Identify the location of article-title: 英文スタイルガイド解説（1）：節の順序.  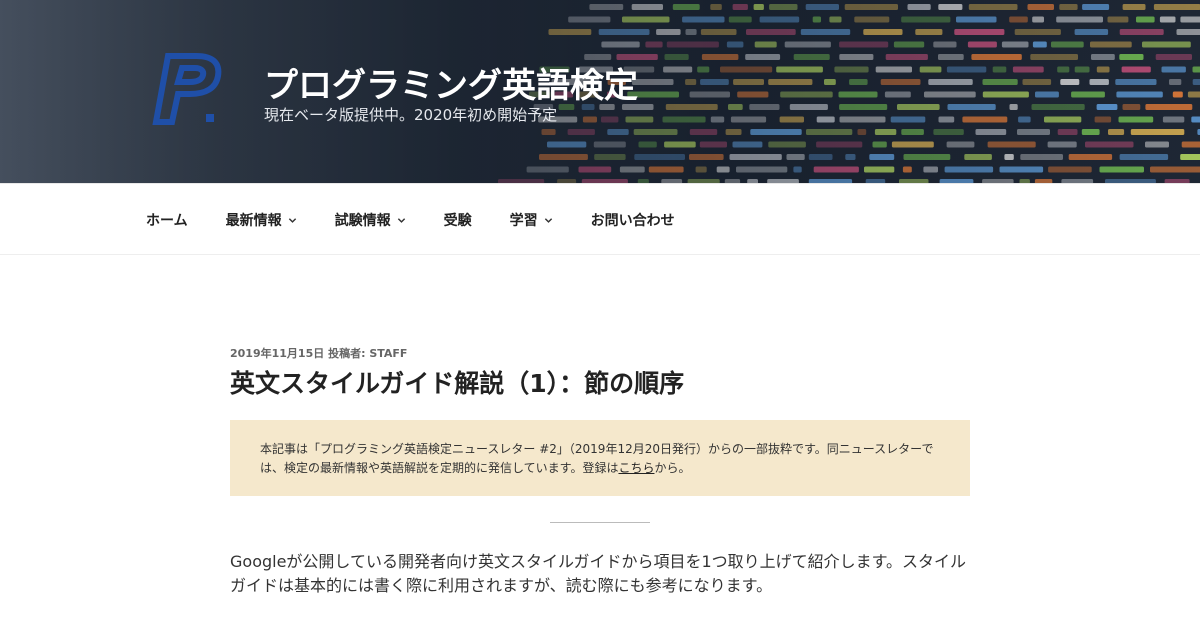
(457, 383).